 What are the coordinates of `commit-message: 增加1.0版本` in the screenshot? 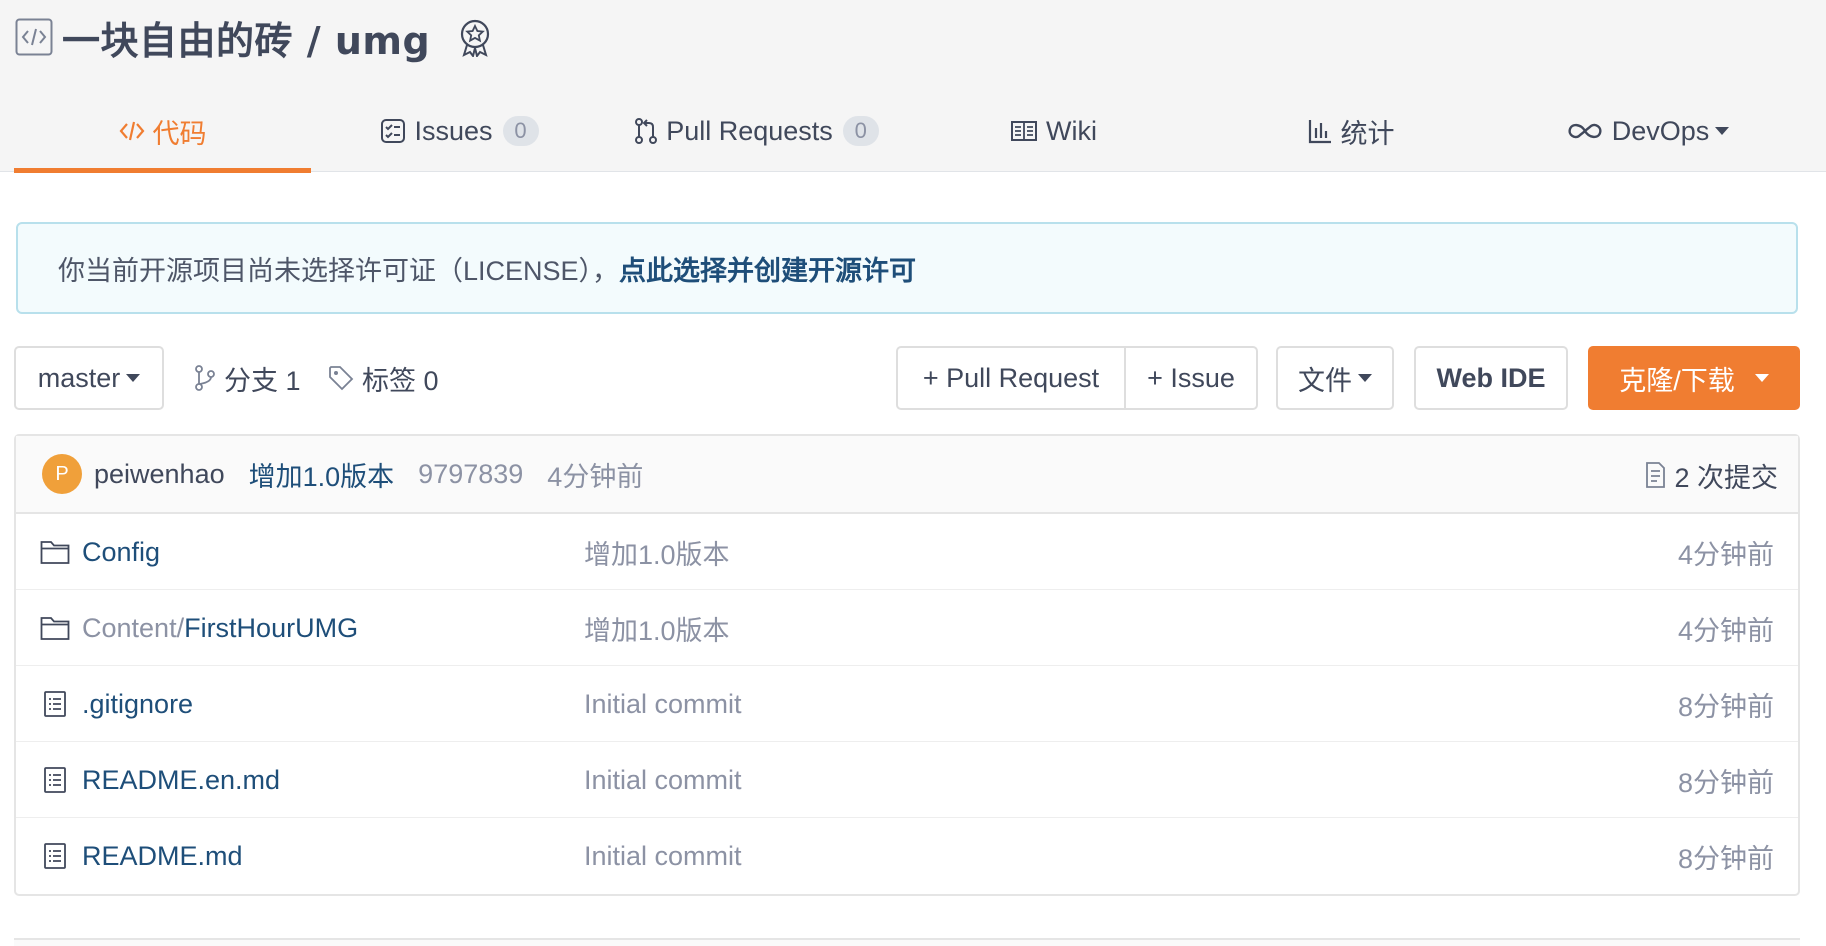 It's located at (322, 474).